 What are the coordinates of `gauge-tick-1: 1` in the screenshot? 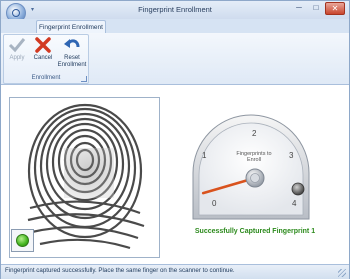 It's located at (204, 155).